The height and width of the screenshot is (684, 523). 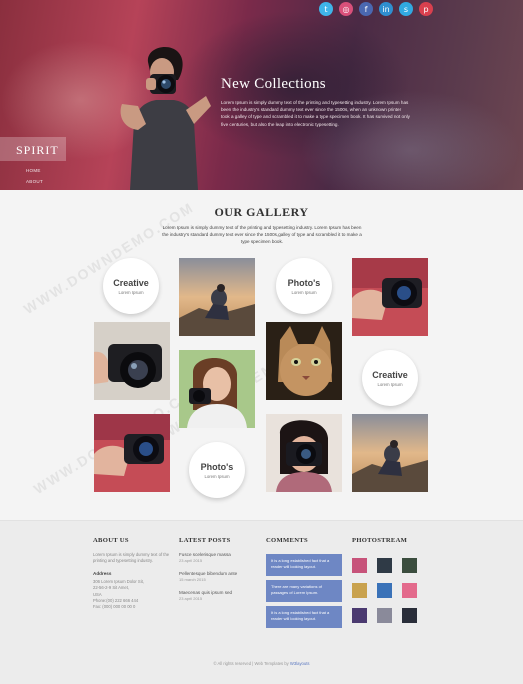 What do you see at coordinates (251, 663) in the screenshot?
I see `copyright-text: © All rights reserved | Web Templates by` at bounding box center [251, 663].